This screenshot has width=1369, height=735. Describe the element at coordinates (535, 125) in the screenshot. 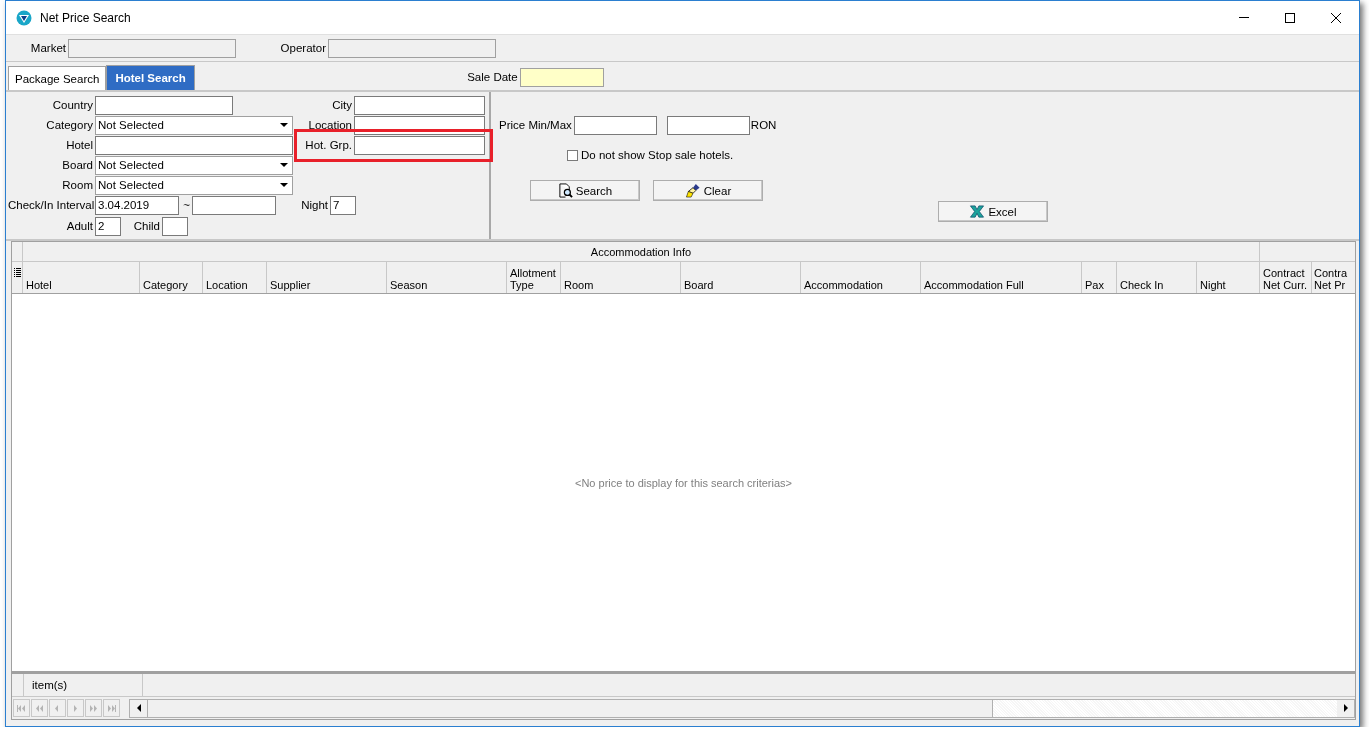

I see `field-label: Price Min/Max` at that location.